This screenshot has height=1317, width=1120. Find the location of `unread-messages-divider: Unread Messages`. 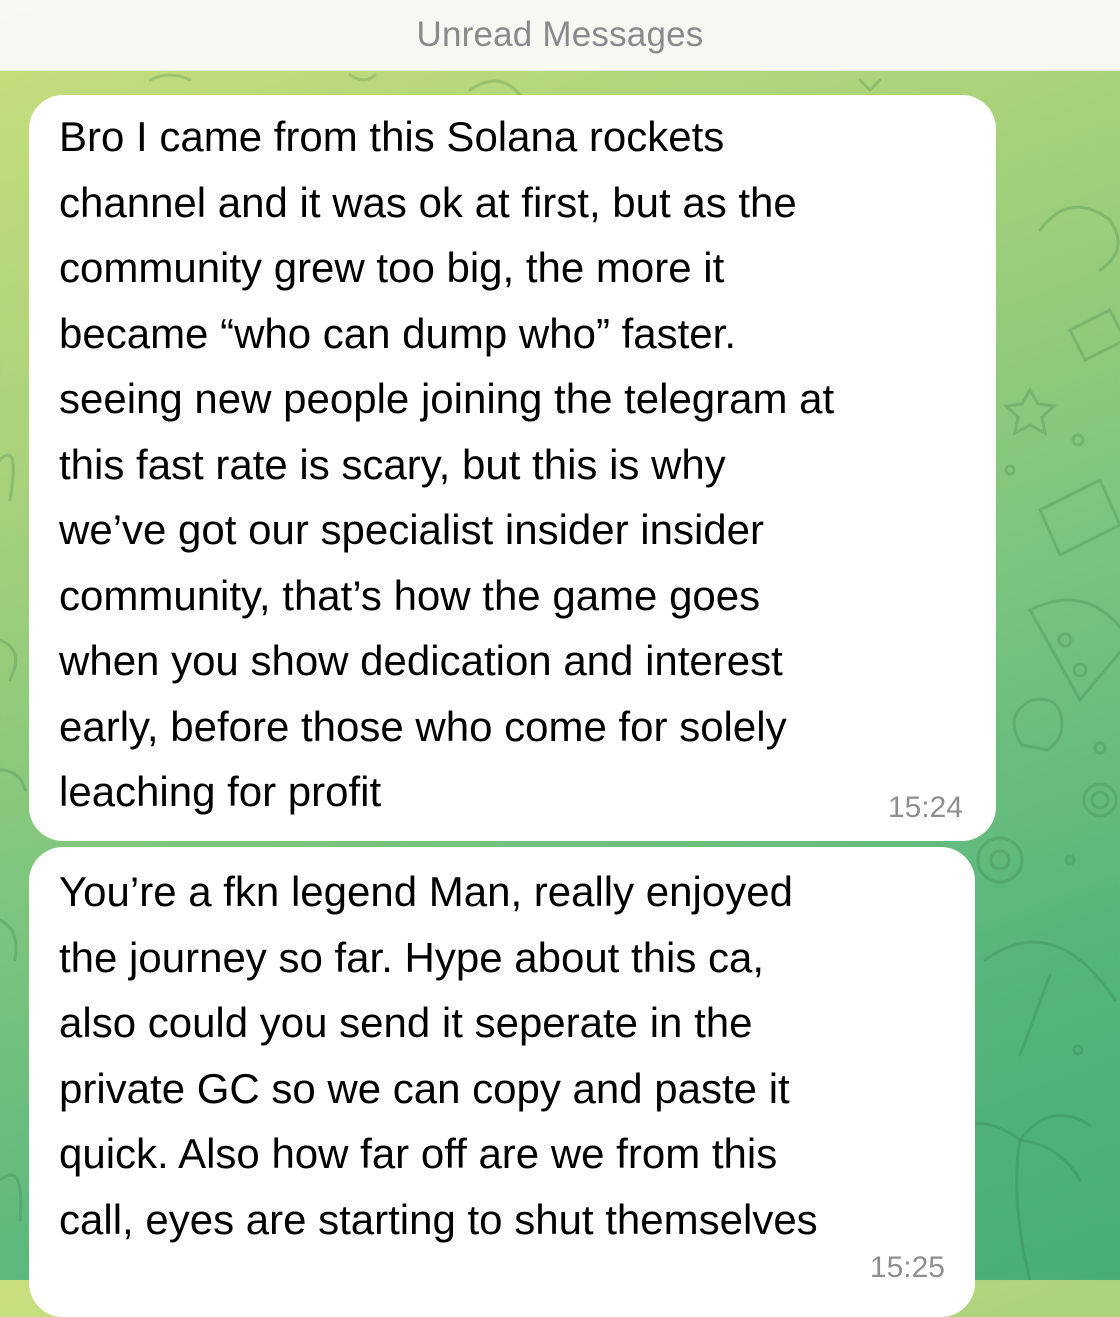

unread-messages-divider: Unread Messages is located at coordinates (560, 35).